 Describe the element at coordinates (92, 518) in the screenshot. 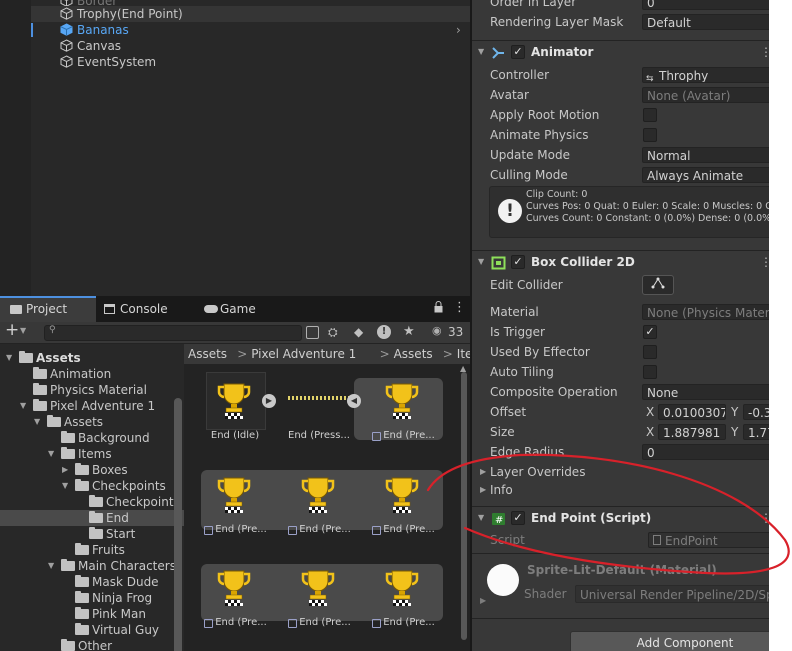

I see `tree-item-end: End` at that location.